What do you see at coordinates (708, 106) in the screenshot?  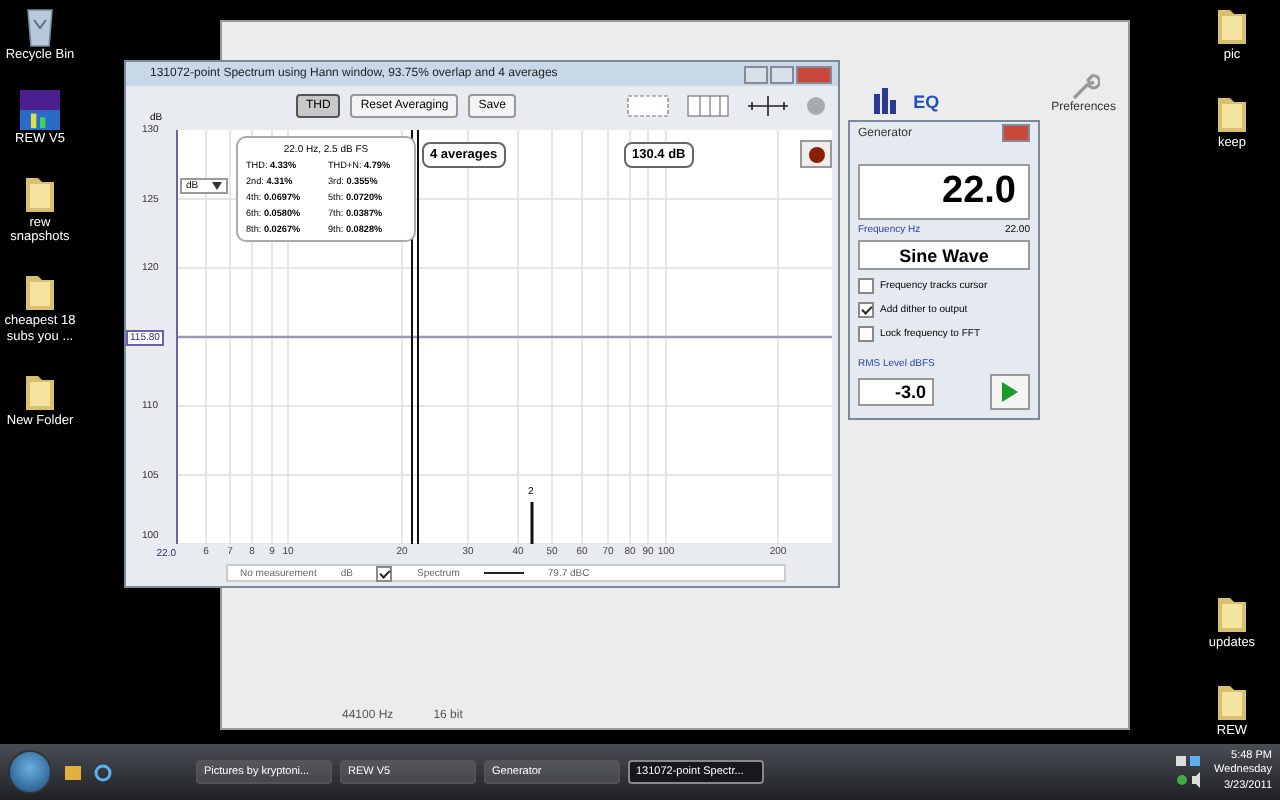 I see `grid-icon` at bounding box center [708, 106].